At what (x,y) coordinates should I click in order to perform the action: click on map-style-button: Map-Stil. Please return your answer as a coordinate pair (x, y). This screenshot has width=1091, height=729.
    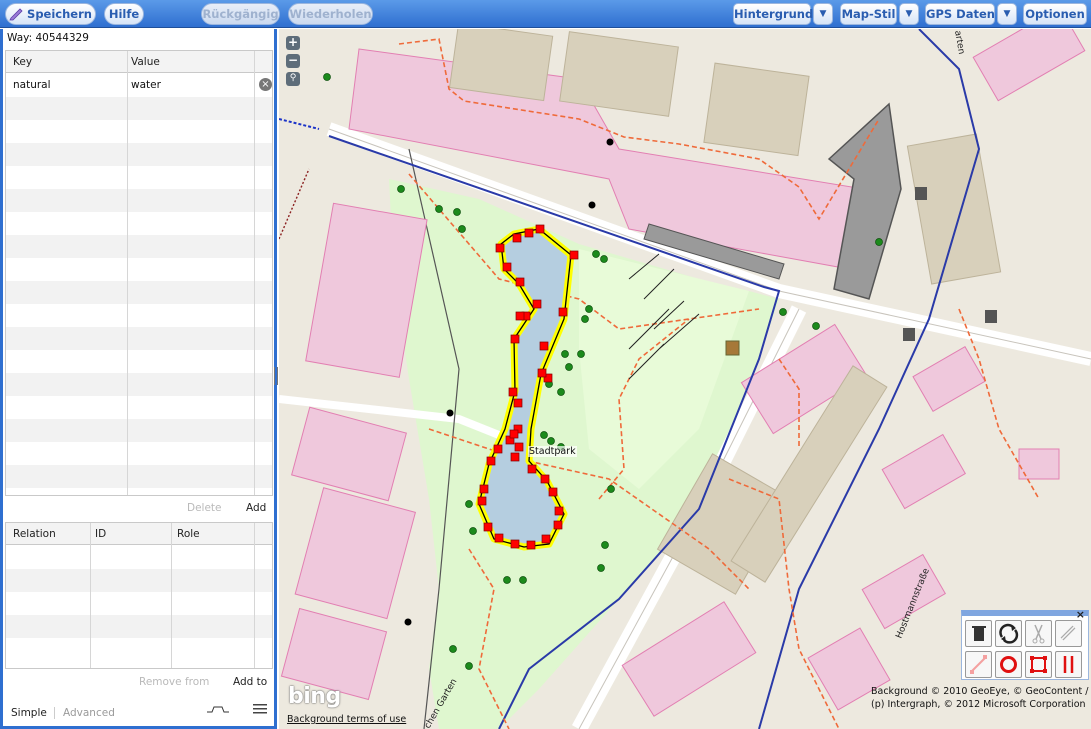
    Looking at the image, I should click on (868, 14).